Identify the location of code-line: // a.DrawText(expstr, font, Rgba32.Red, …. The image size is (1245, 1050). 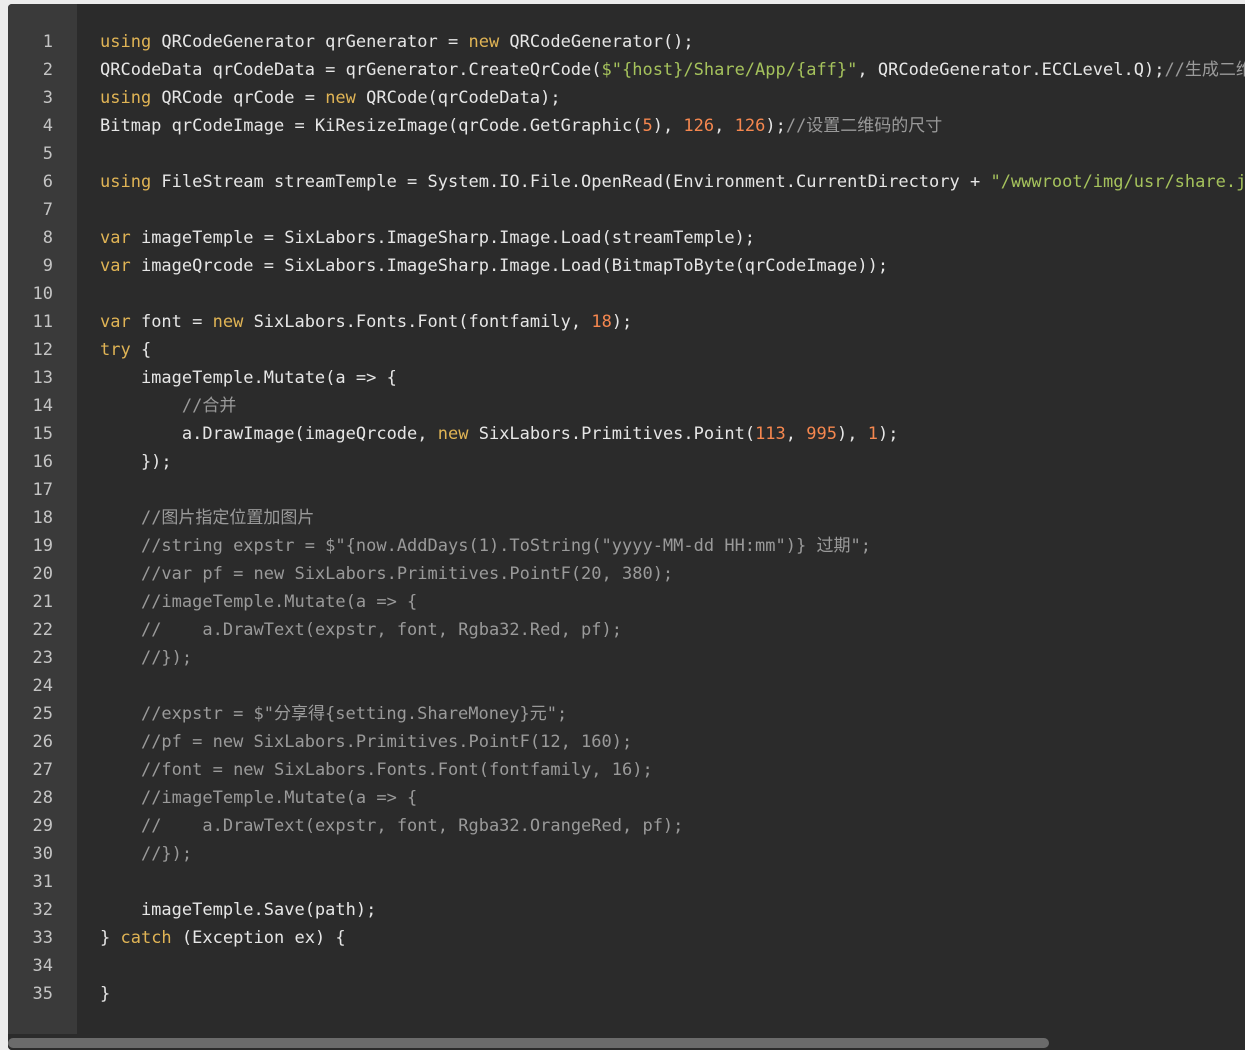
(672, 630).